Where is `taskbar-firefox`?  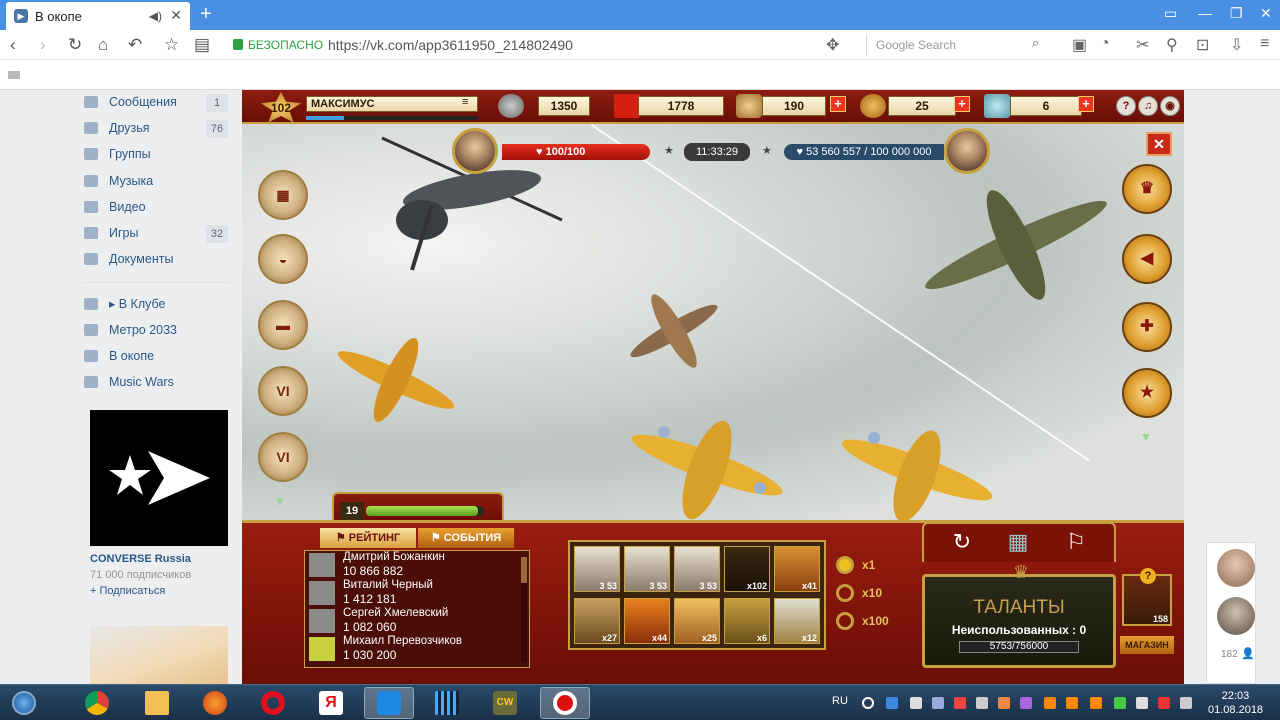 taskbar-firefox is located at coordinates (215, 703).